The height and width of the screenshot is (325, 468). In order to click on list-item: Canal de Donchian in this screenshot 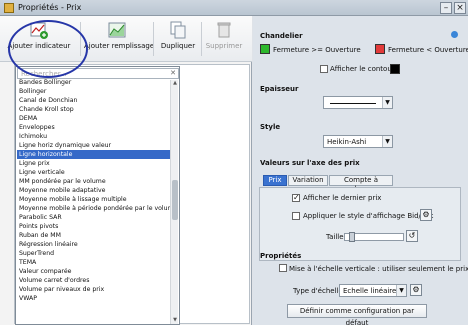, I will do `click(93, 100)`.